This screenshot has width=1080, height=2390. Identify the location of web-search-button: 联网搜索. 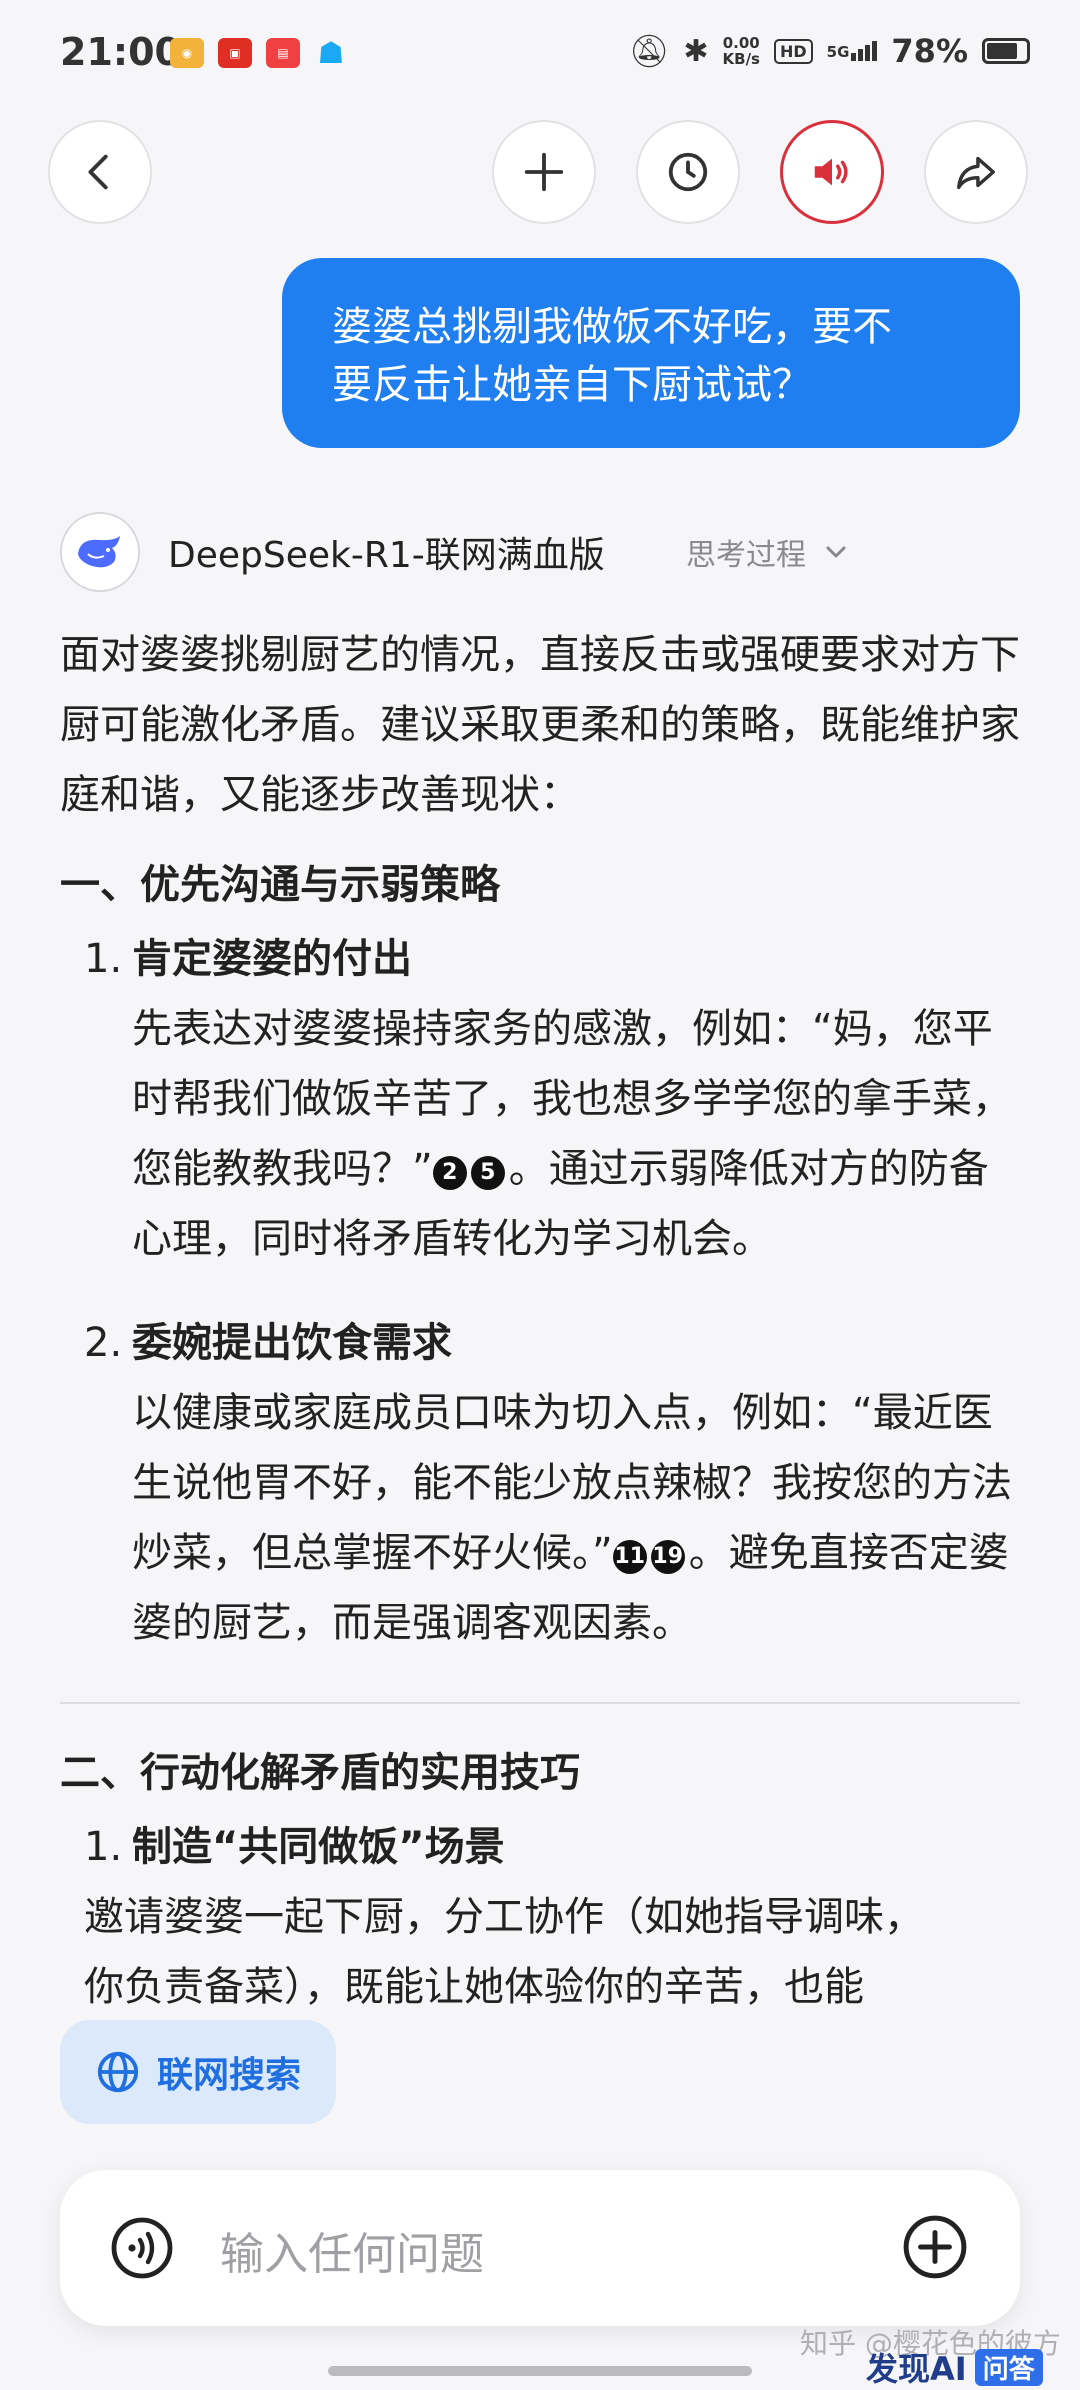
(198, 2072).